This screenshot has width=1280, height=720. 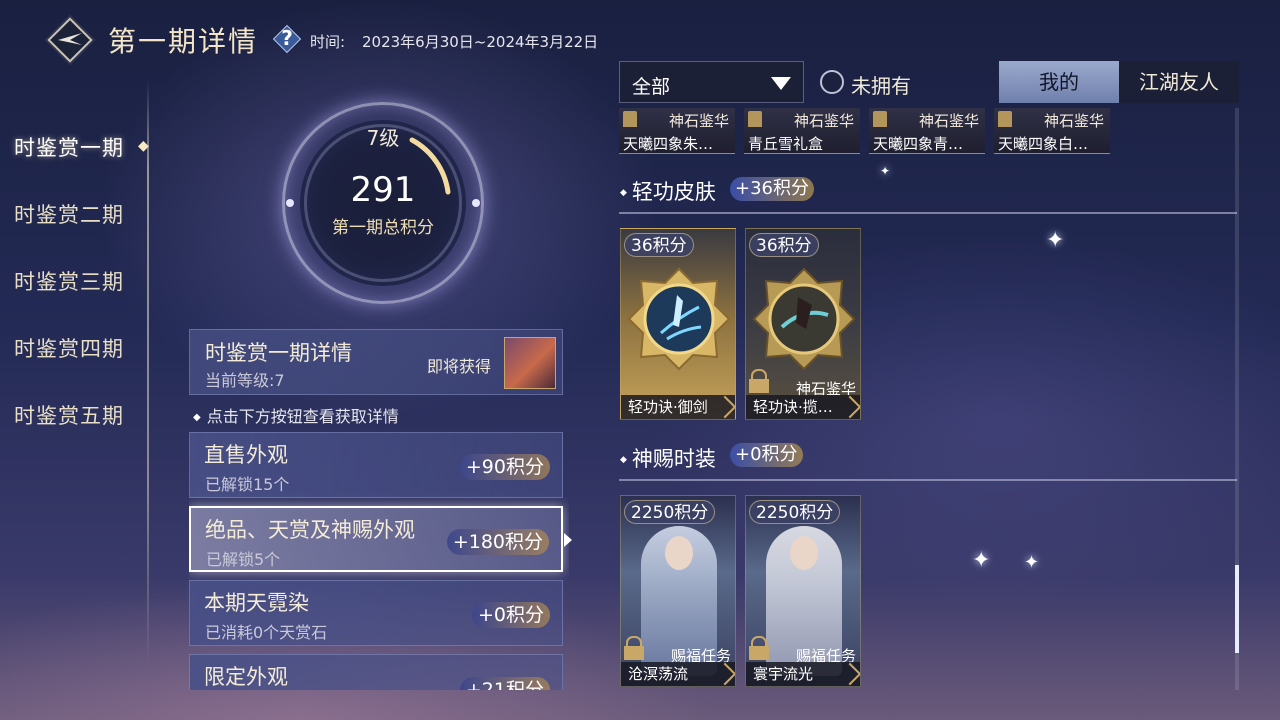 What do you see at coordinates (376, 613) in the screenshot?
I see `category-dye: 本期天霓染 已消耗0个天赏石 +0积分` at bounding box center [376, 613].